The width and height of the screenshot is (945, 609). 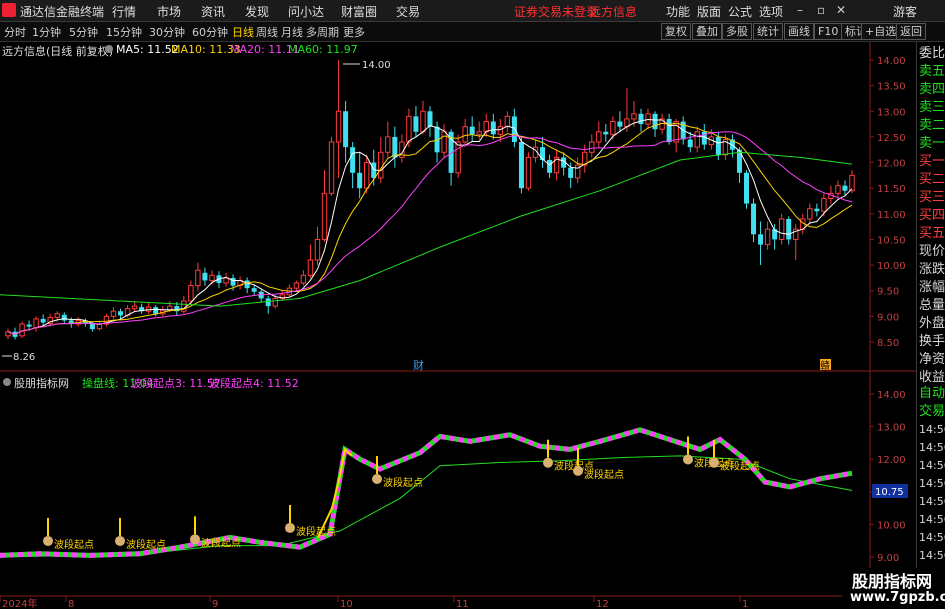 I want to click on menu-item-wealth: 财富圈, so click(x=359, y=11).